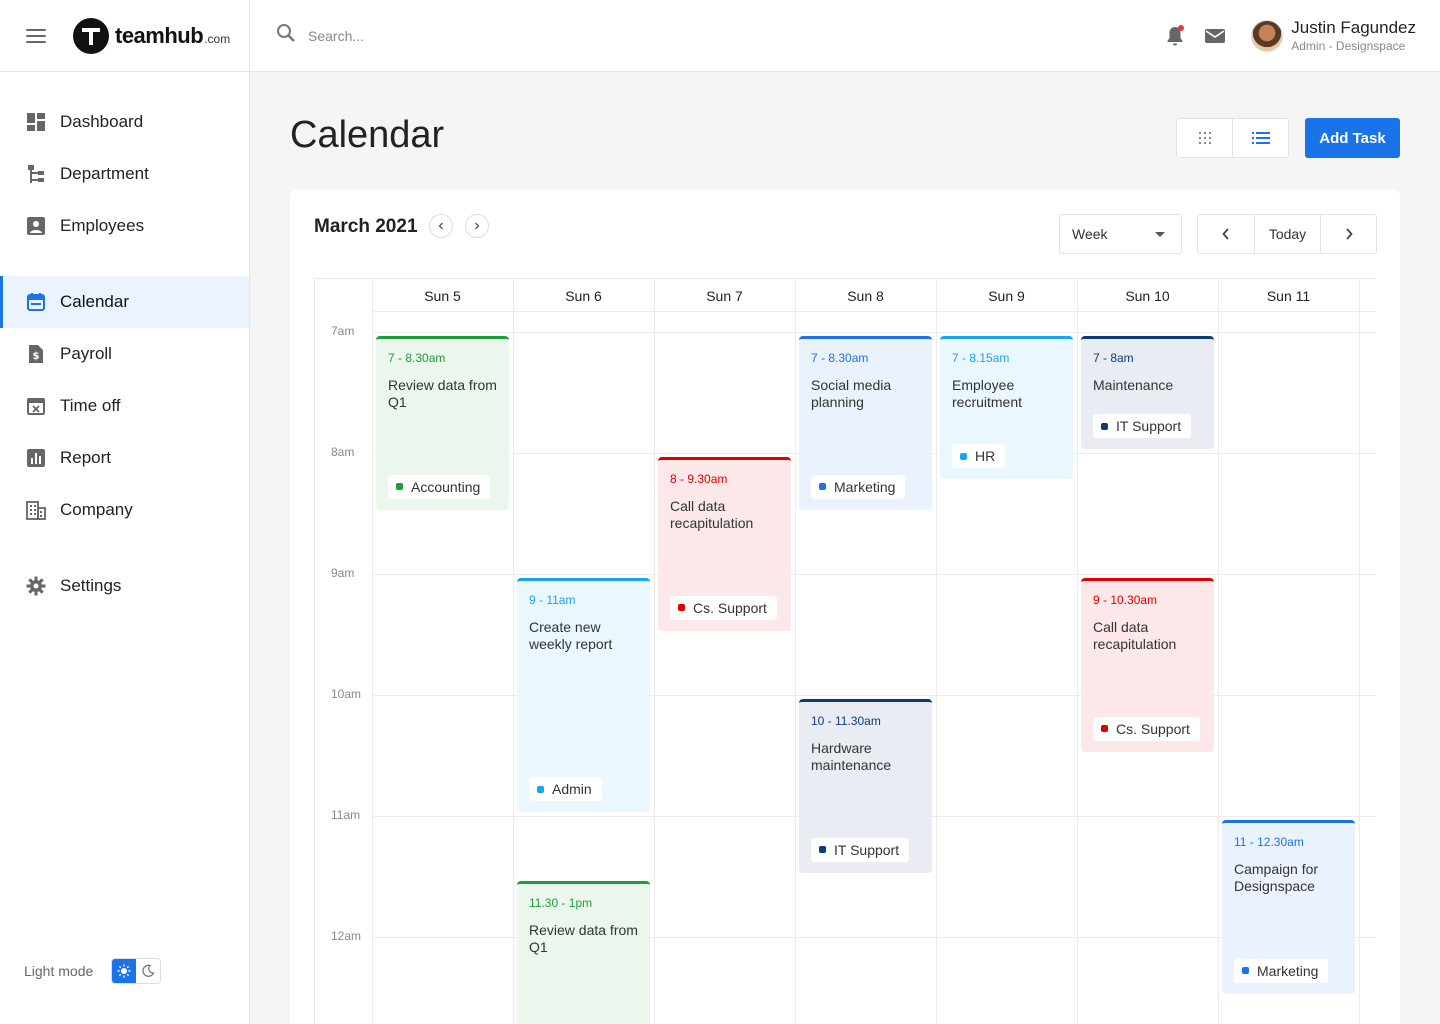  Describe the element at coordinates (442, 296) in the screenshot. I see `day-header: Sun 5` at that location.